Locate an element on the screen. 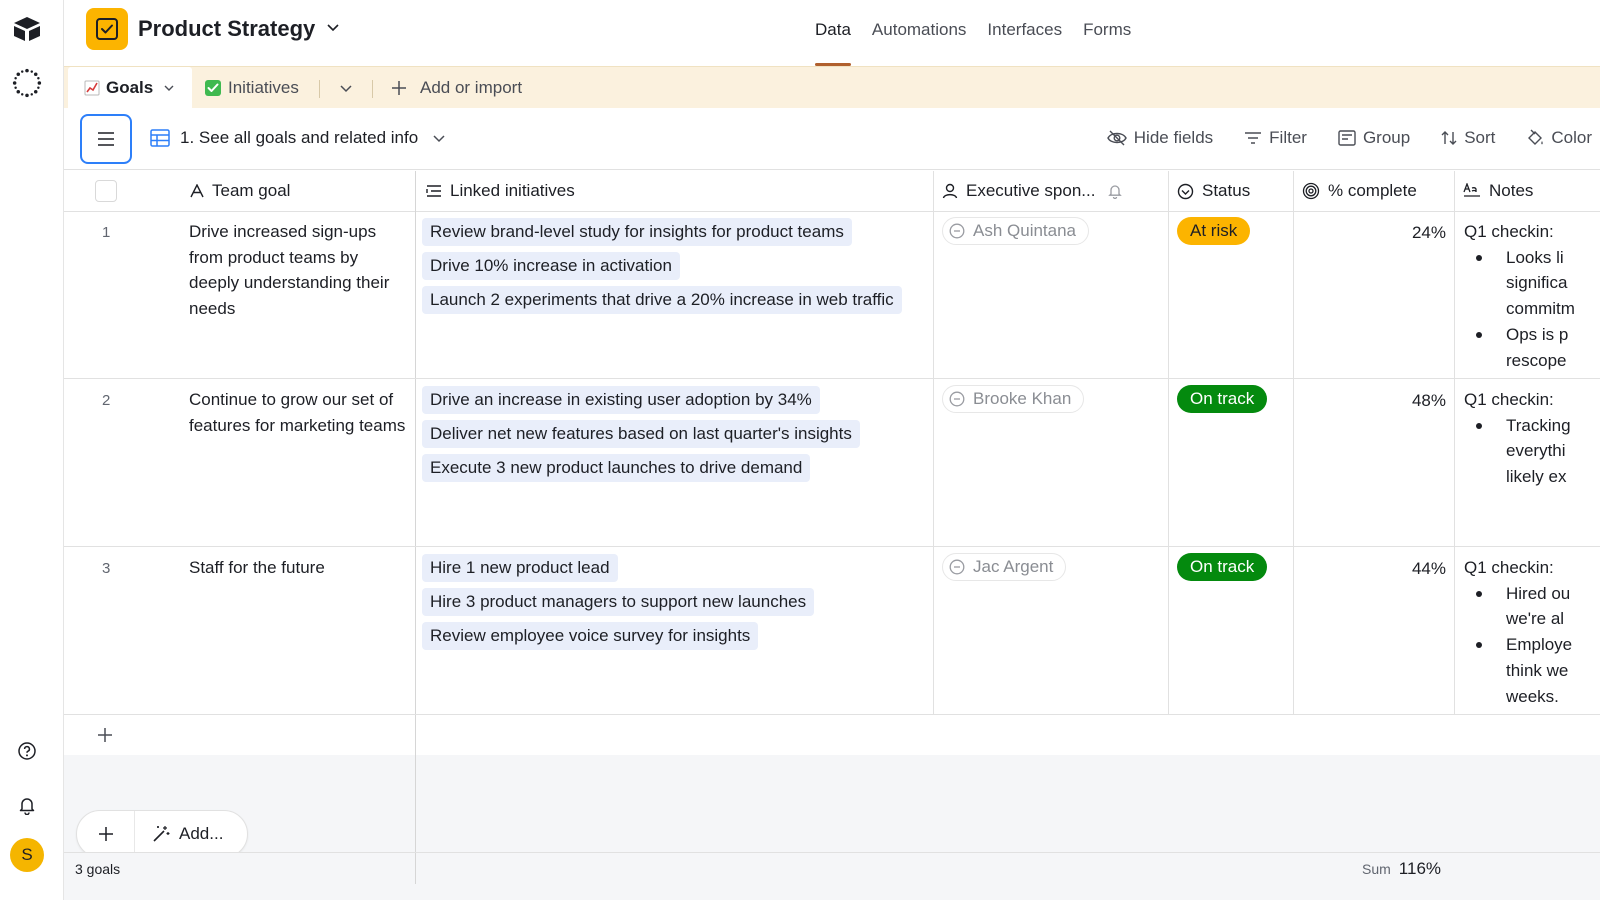 The width and height of the screenshot is (1600, 900). table-tab-goals: Goals is located at coordinates (130, 88).